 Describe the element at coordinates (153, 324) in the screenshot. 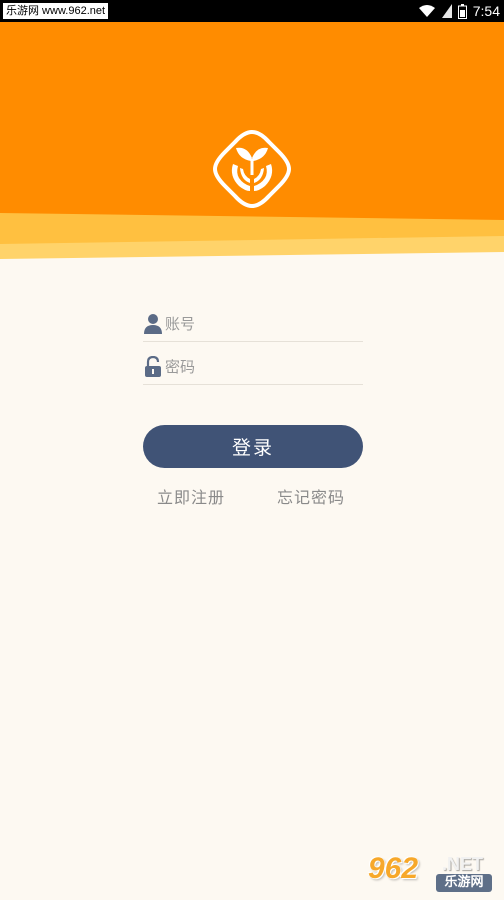

I see `user-icon` at that location.